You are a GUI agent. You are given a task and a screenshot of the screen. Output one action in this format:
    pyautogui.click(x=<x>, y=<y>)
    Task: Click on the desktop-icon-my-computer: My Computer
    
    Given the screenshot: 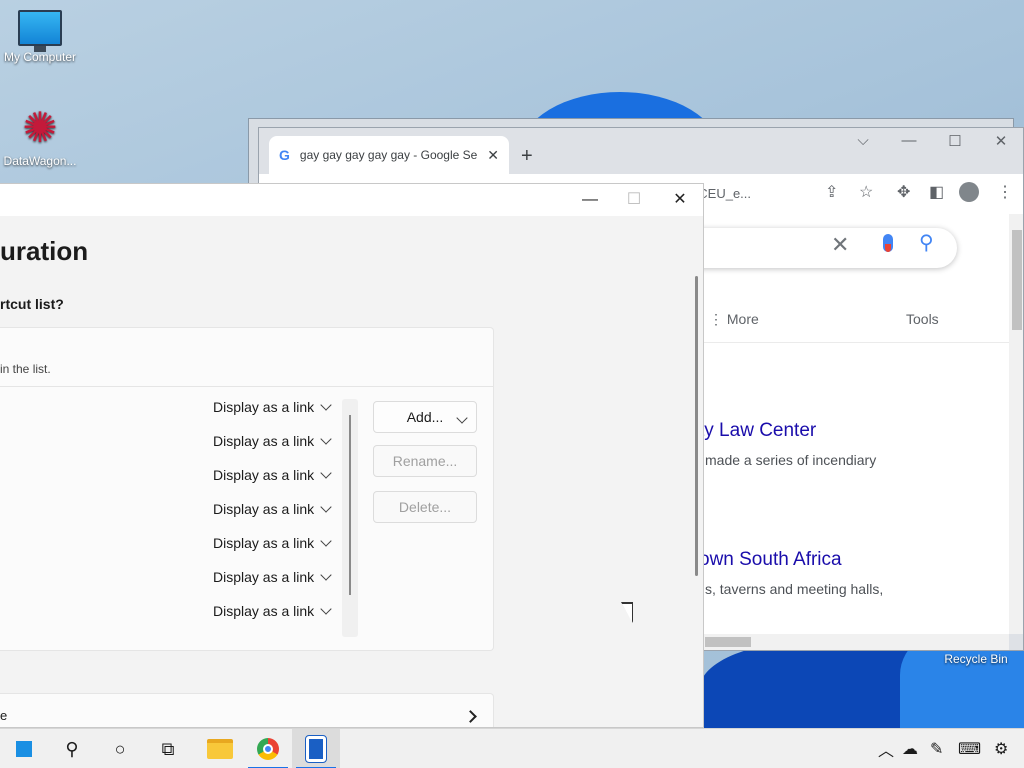 What is the action you would take?
    pyautogui.click(x=40, y=37)
    